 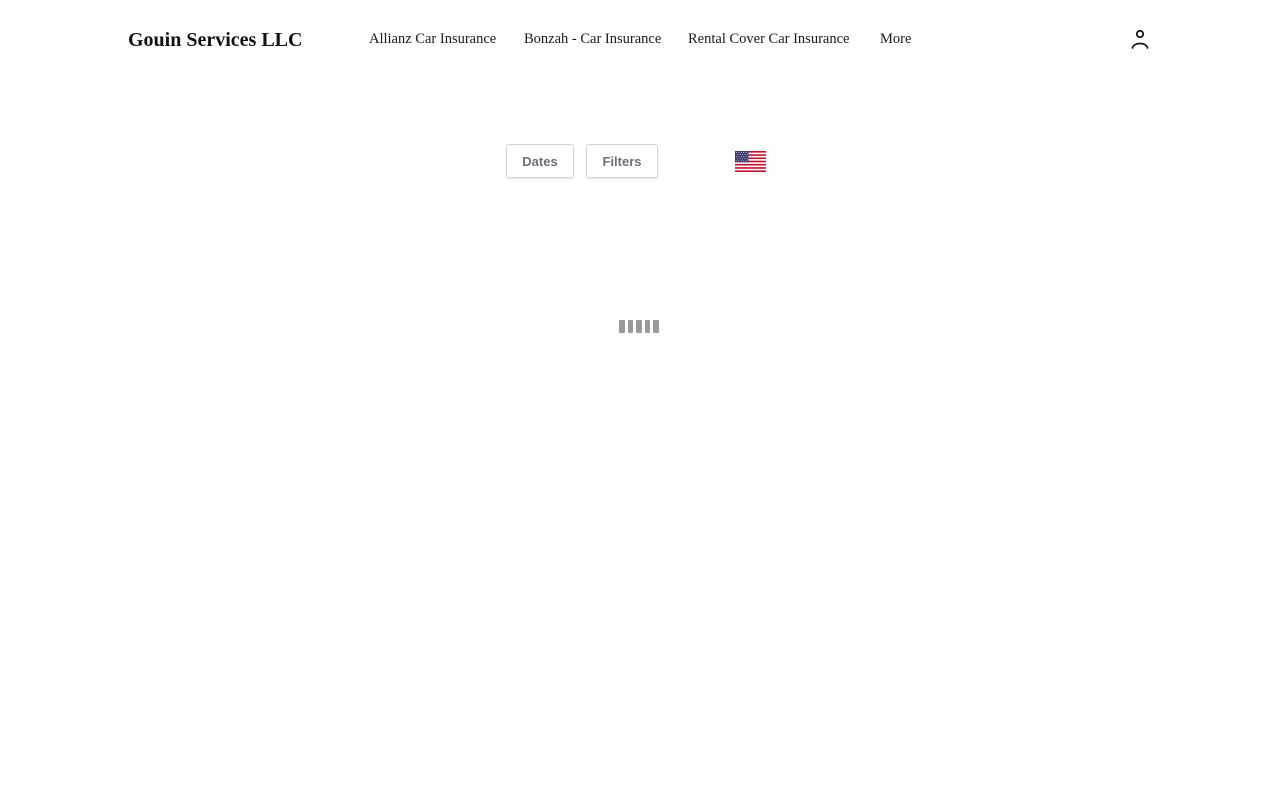 I want to click on us-flag-icon, so click(x=750, y=161).